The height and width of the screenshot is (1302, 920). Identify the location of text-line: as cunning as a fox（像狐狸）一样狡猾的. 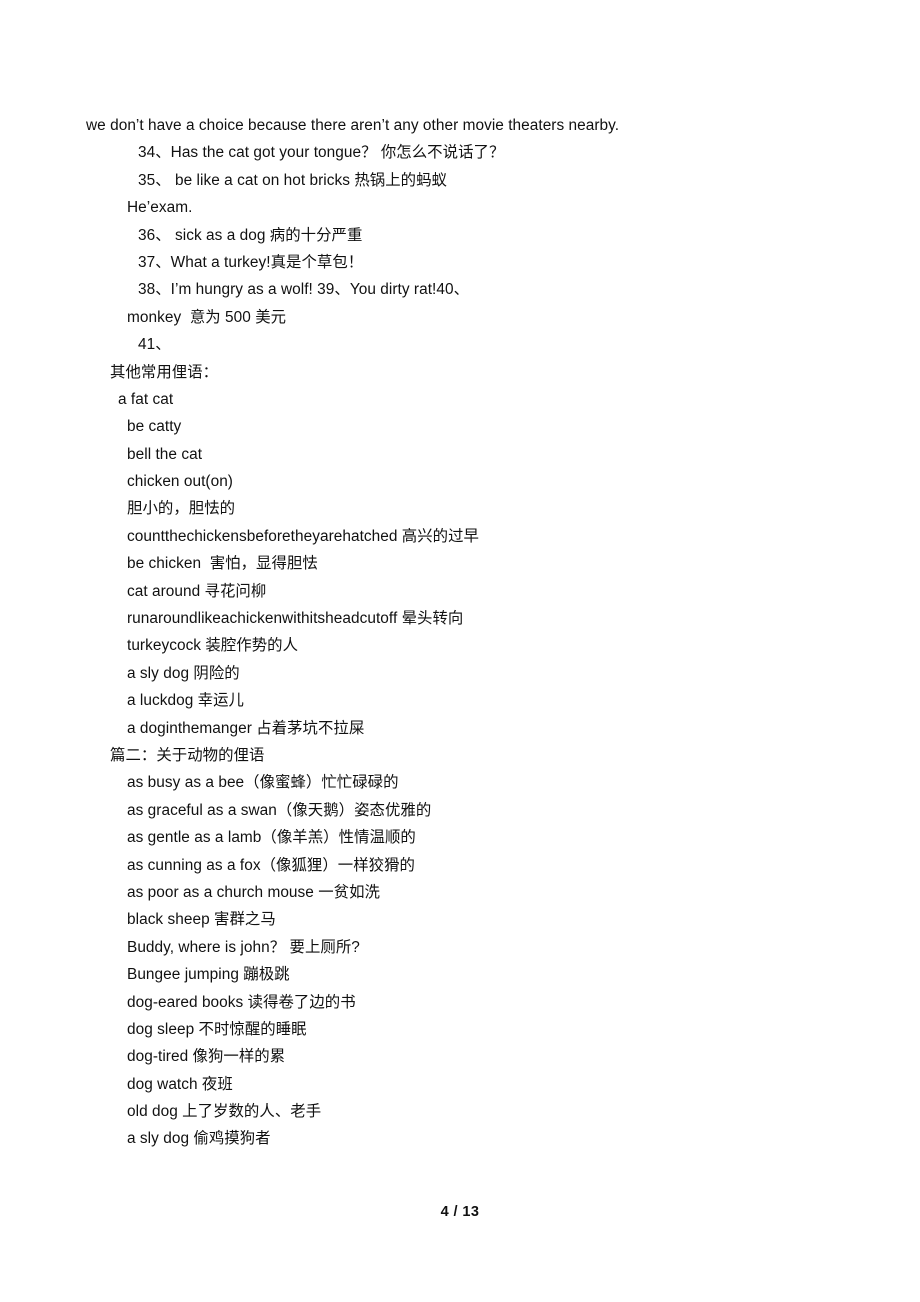
(271, 865).